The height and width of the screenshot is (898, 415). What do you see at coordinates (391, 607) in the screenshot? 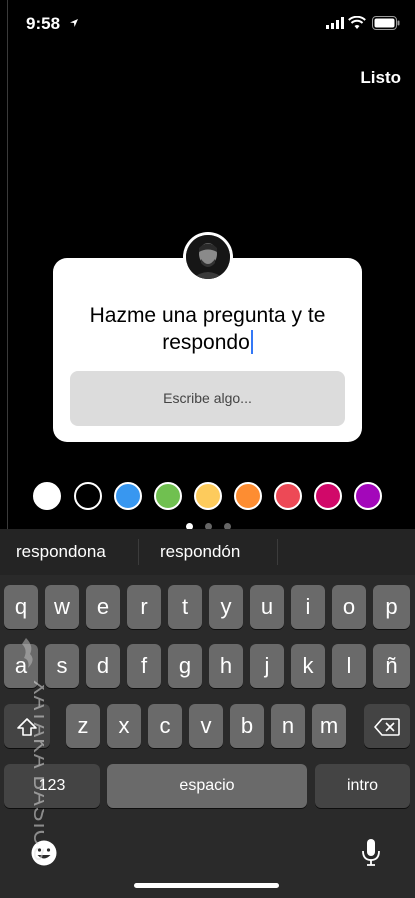
I see `key-p: p` at bounding box center [391, 607].